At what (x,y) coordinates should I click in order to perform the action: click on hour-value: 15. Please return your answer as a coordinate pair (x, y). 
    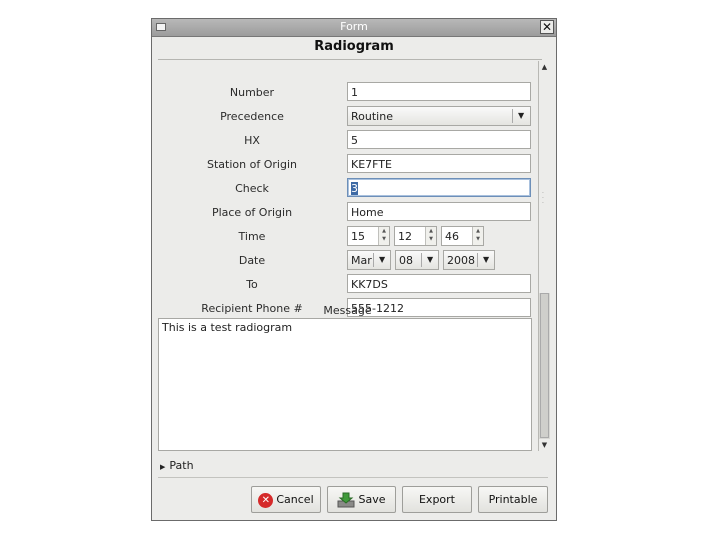
    Looking at the image, I should click on (358, 236).